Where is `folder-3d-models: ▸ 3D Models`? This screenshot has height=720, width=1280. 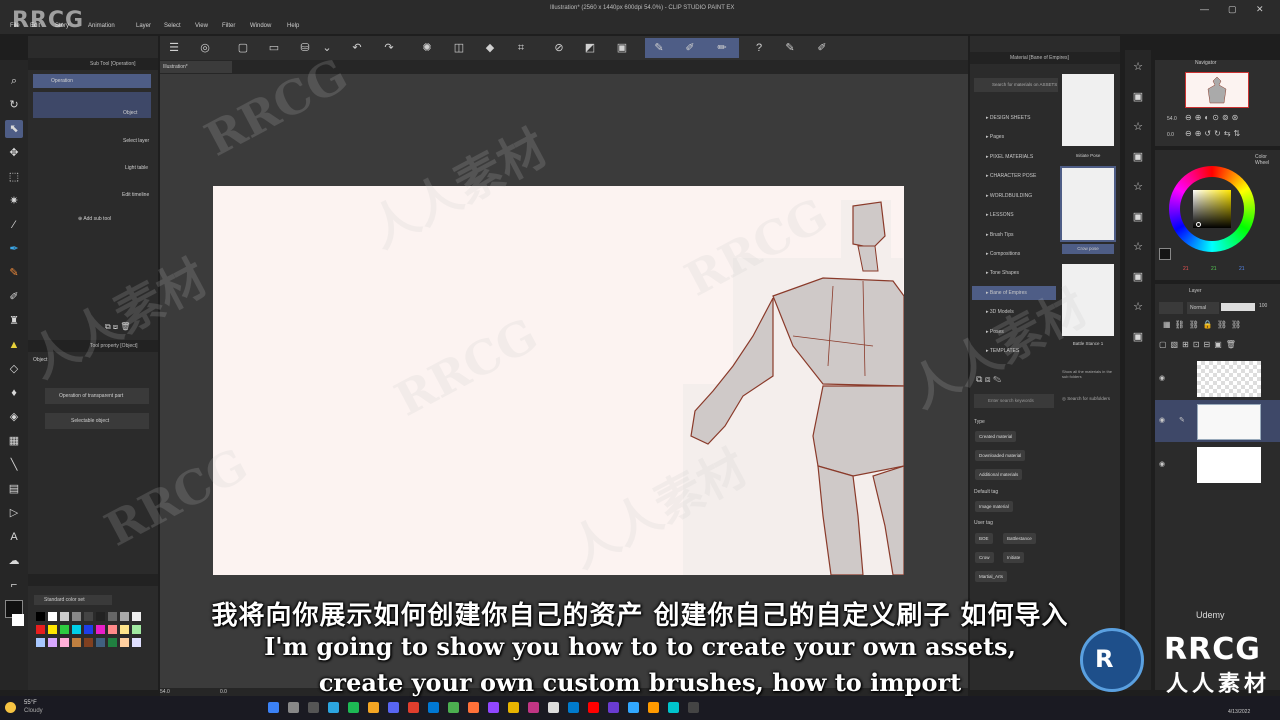 folder-3d-models: ▸ 3D Models is located at coordinates (1000, 312).